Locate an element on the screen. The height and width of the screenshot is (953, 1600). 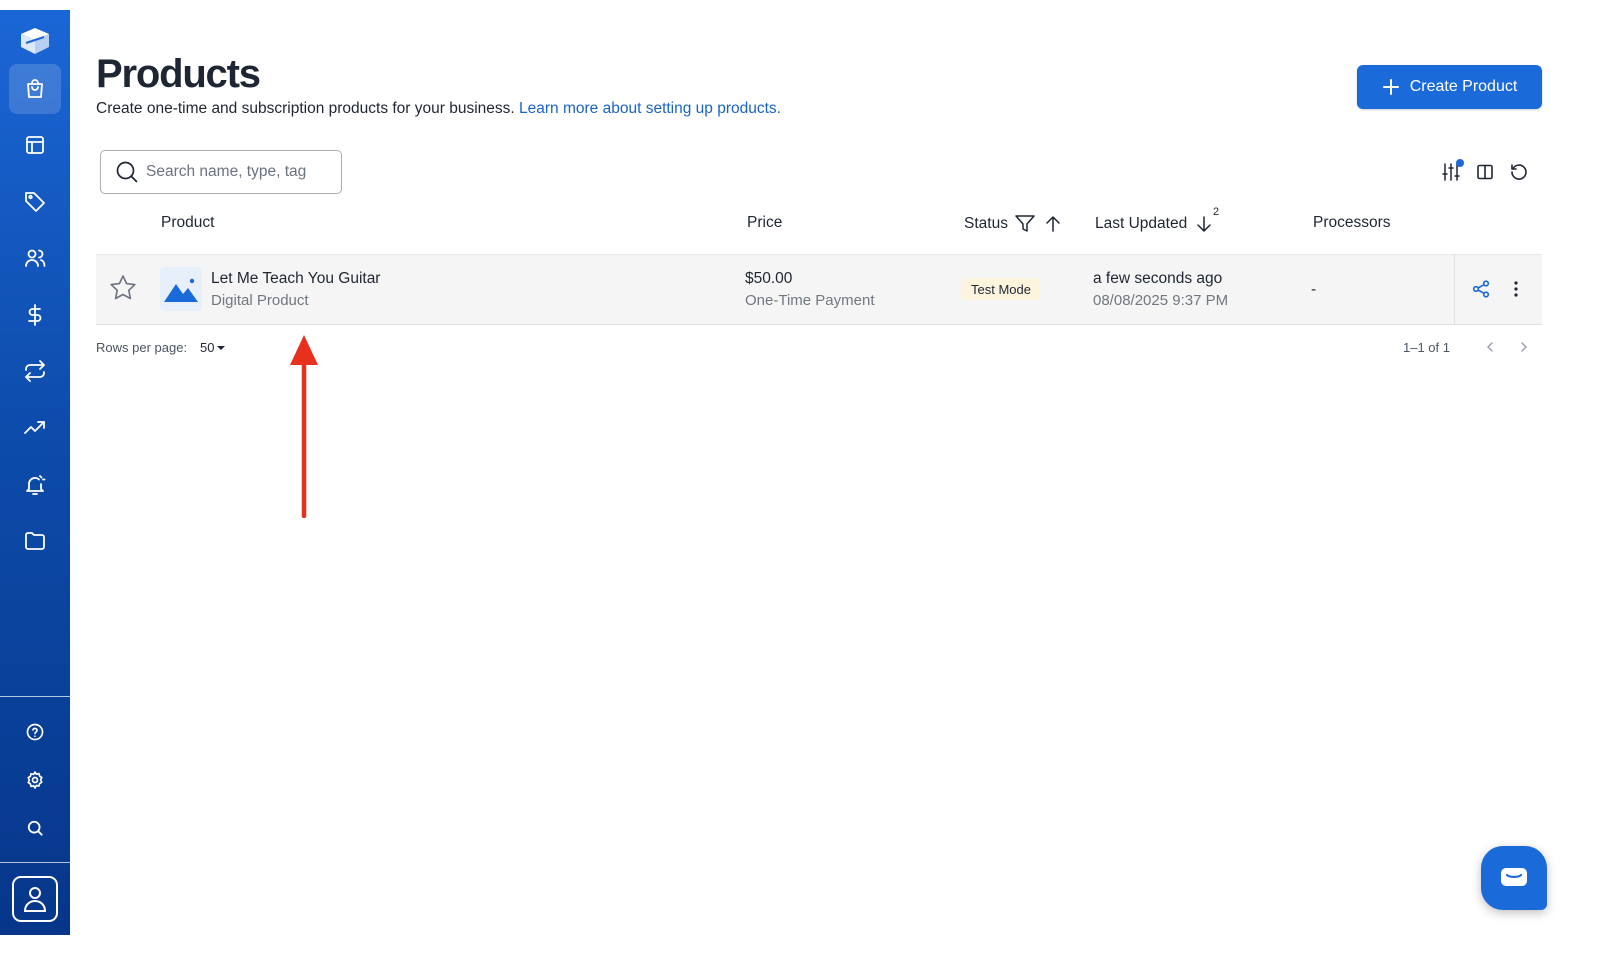
create-product-button: Create Product is located at coordinates (1449, 87).